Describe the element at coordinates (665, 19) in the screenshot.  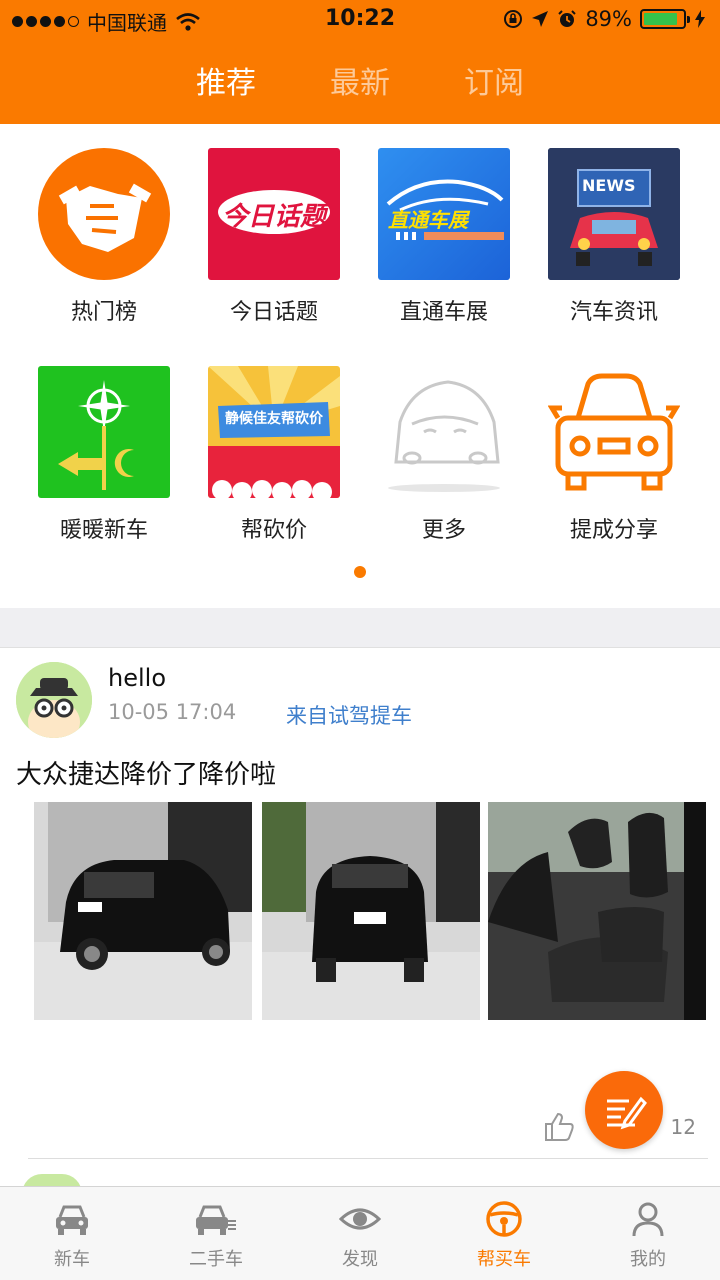
I see `battery-icon` at that location.